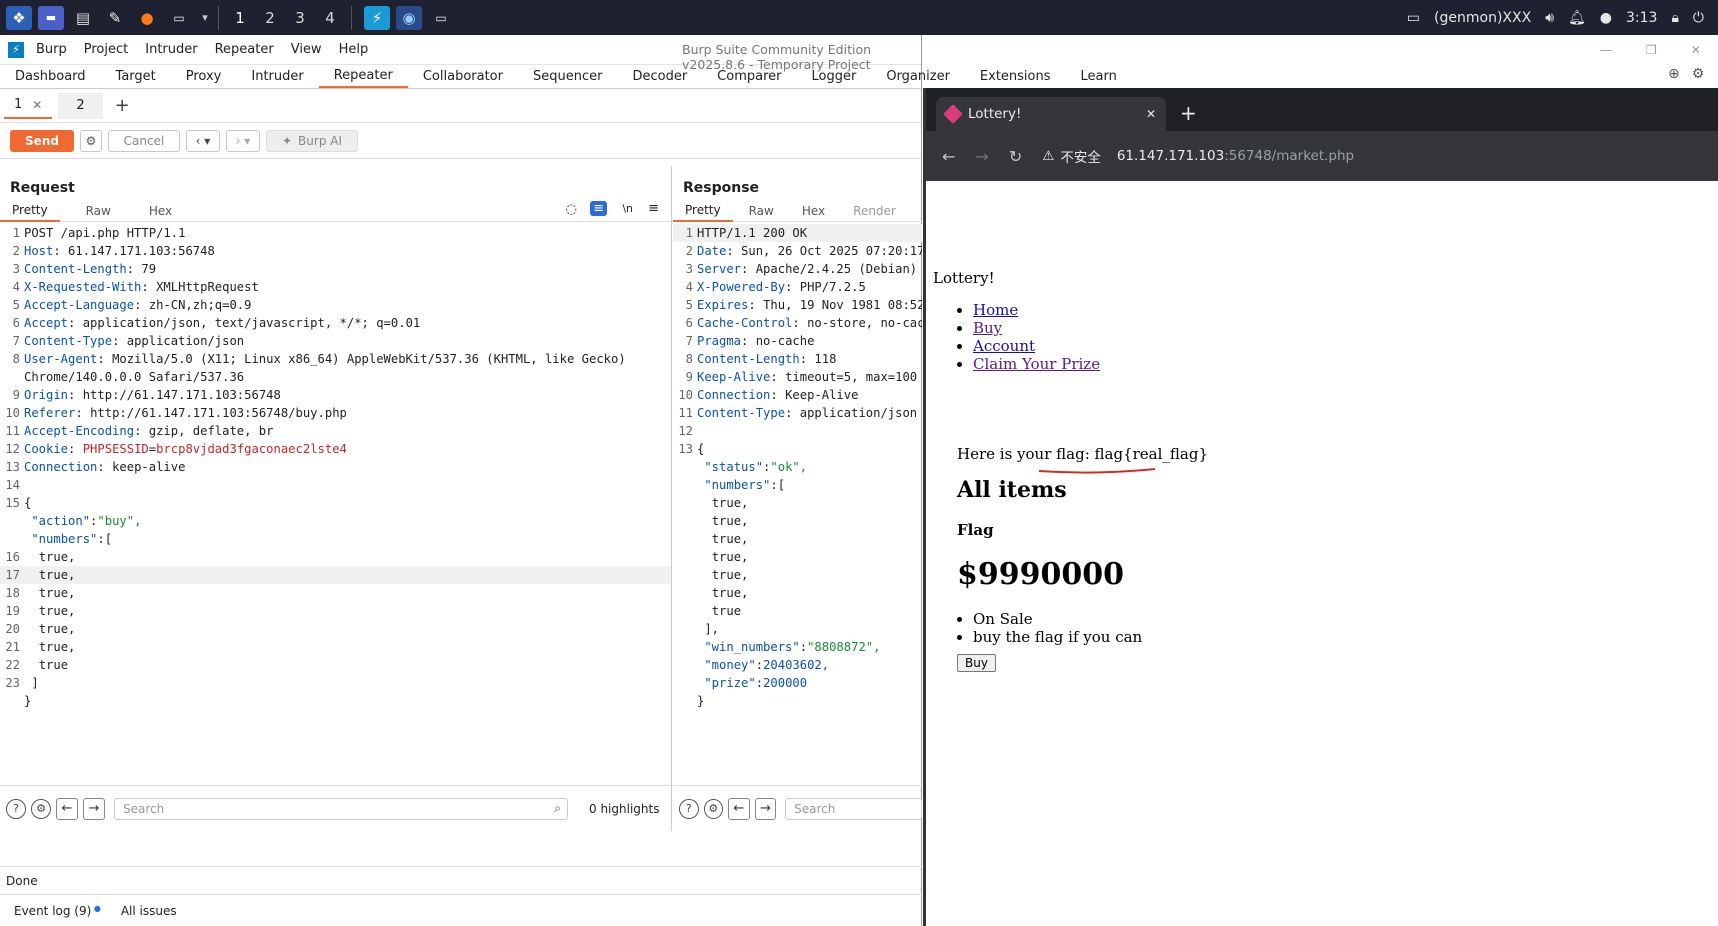 The height and width of the screenshot is (926, 1718). I want to click on tab-sequencer: Sequencer, so click(567, 76).